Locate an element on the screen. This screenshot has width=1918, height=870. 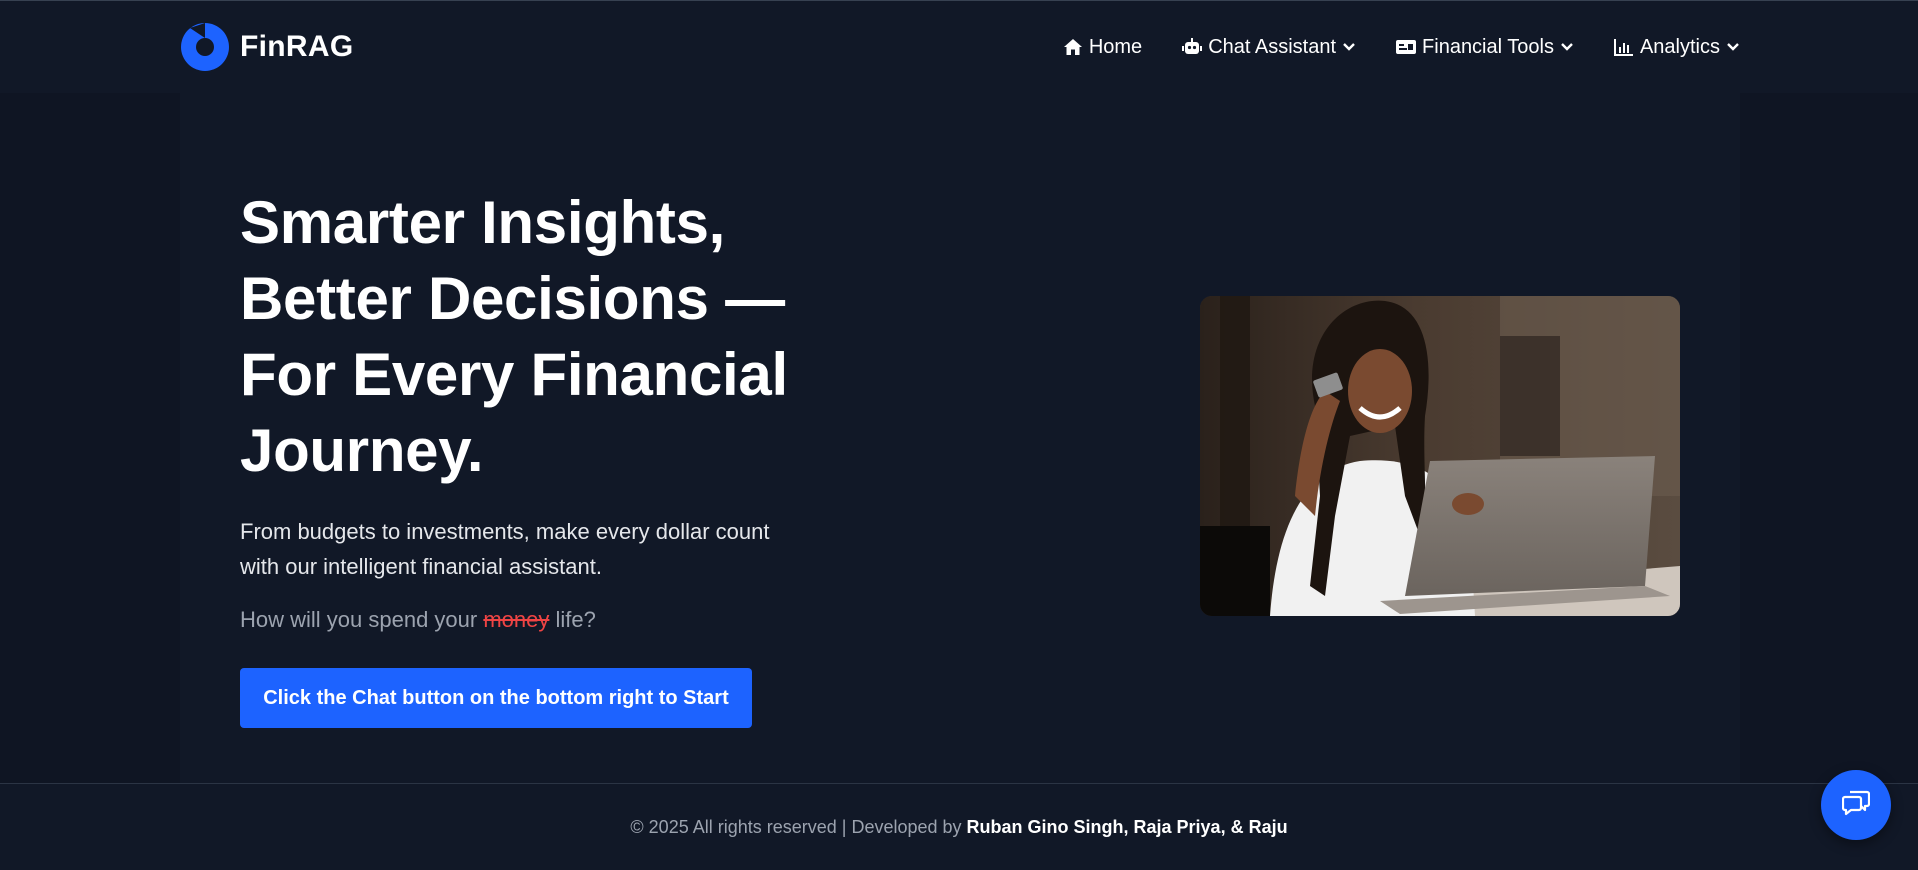
chat-bubbles-icon is located at coordinates (1856, 805).